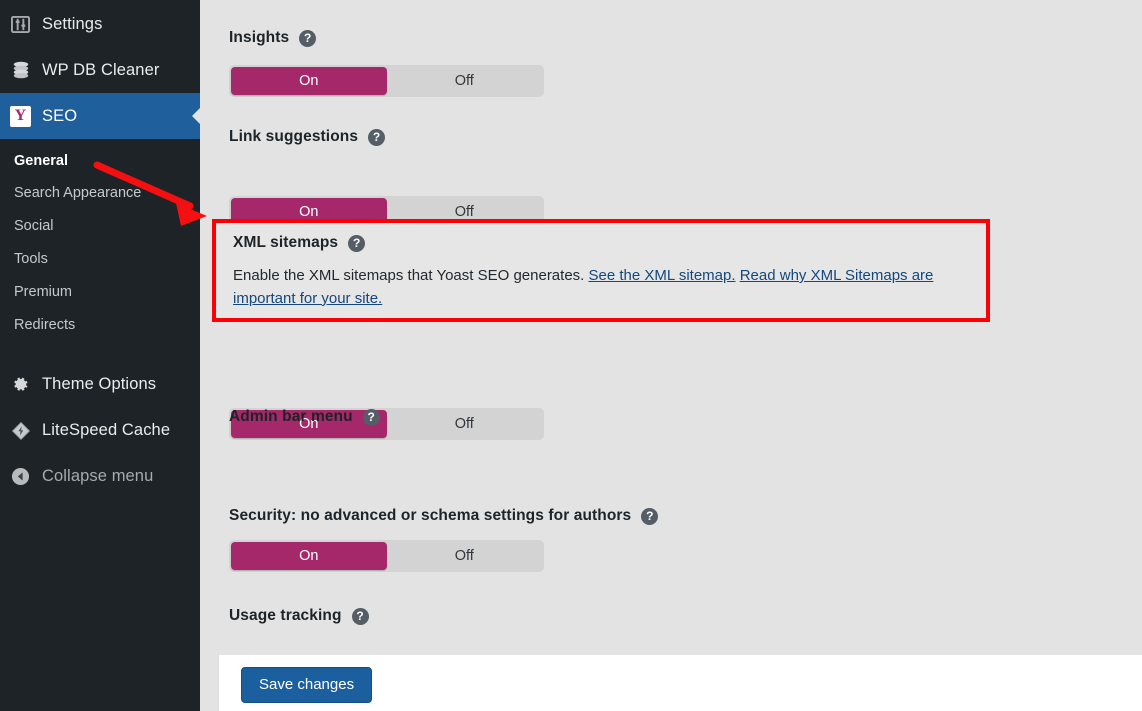 This screenshot has width=1142, height=711. Describe the element at coordinates (100, 293) in the screenshot. I see `sidebar-item-premium: Premium` at that location.